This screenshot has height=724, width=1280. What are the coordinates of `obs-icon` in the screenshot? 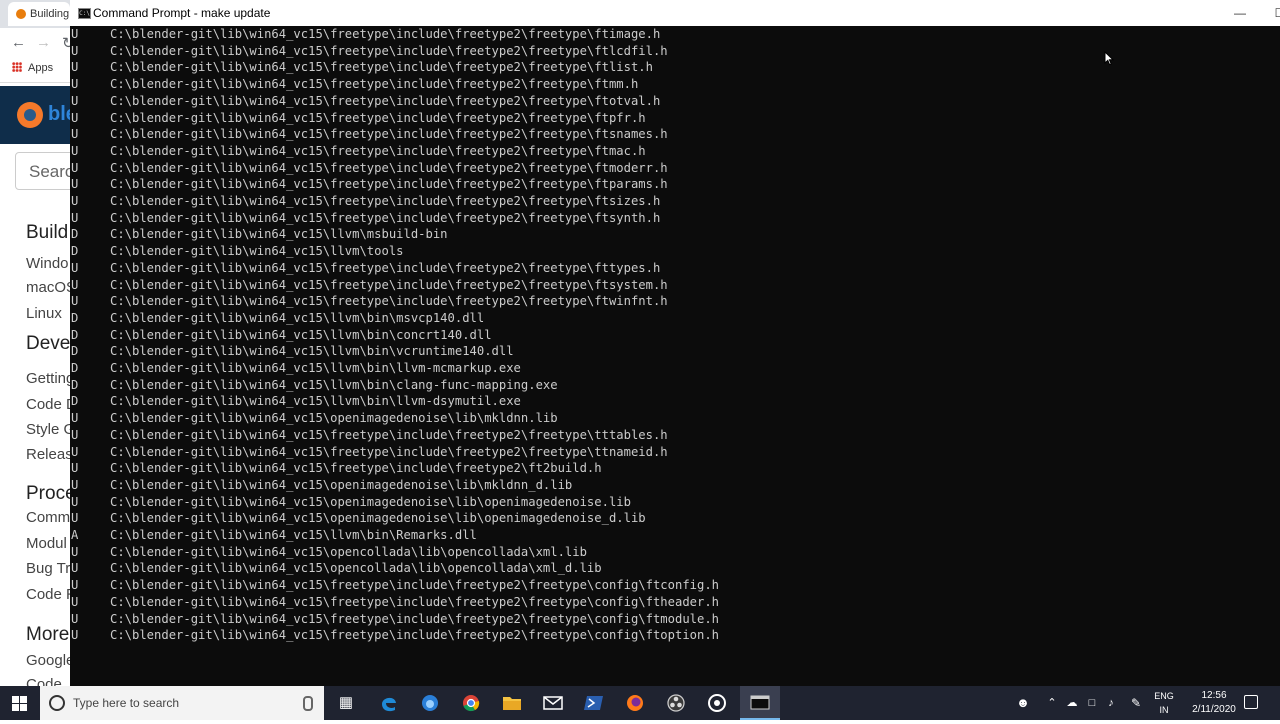 It's located at (676, 703).